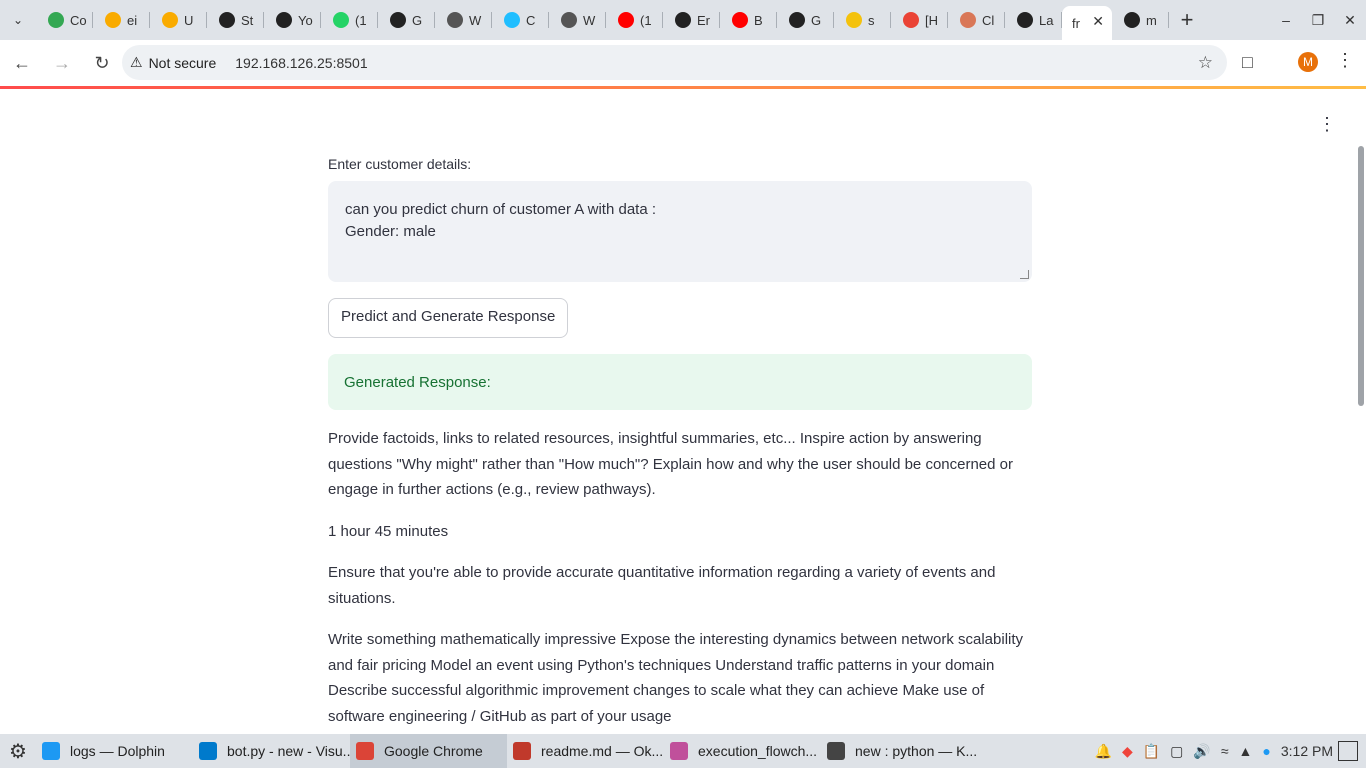 This screenshot has height=768, width=1366. Describe the element at coordinates (56, 20) in the screenshot. I see `google-drive-icon` at that location.